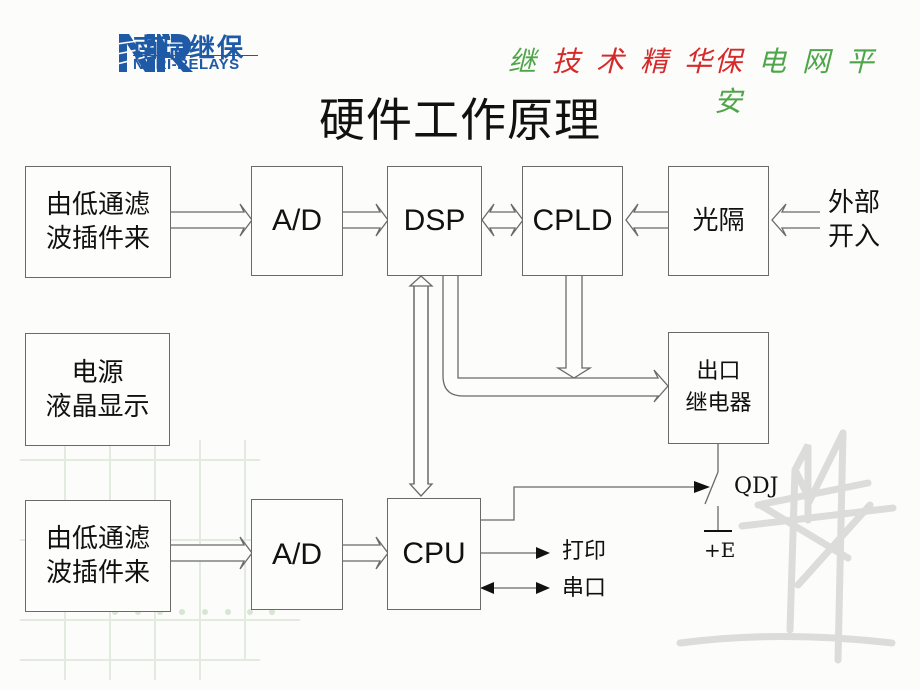 Image resolution: width=920 pixels, height=690 pixels. What do you see at coordinates (854, 220) in the screenshot?
I see `label-external-input: 外部 开入` at bounding box center [854, 220].